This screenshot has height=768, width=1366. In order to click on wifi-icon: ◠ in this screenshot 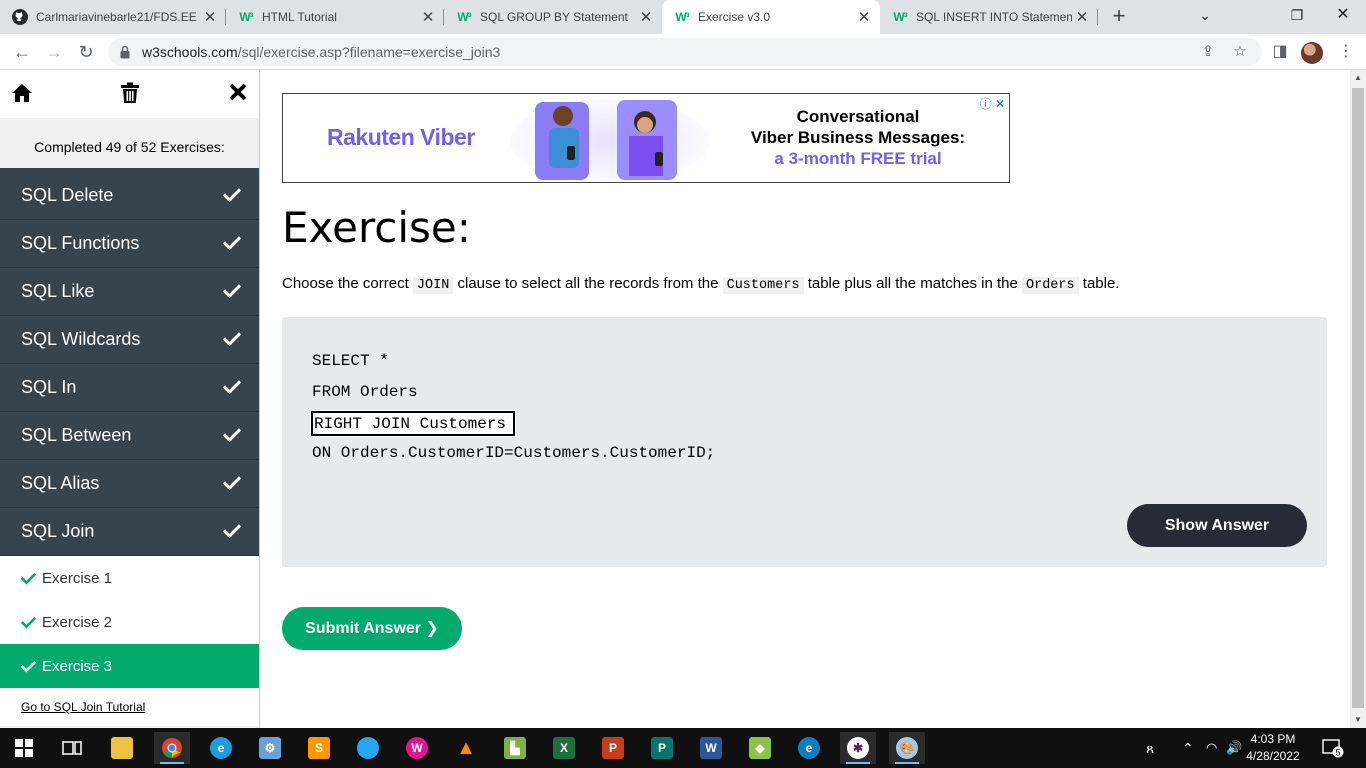, I will do `click(1211, 748)`.